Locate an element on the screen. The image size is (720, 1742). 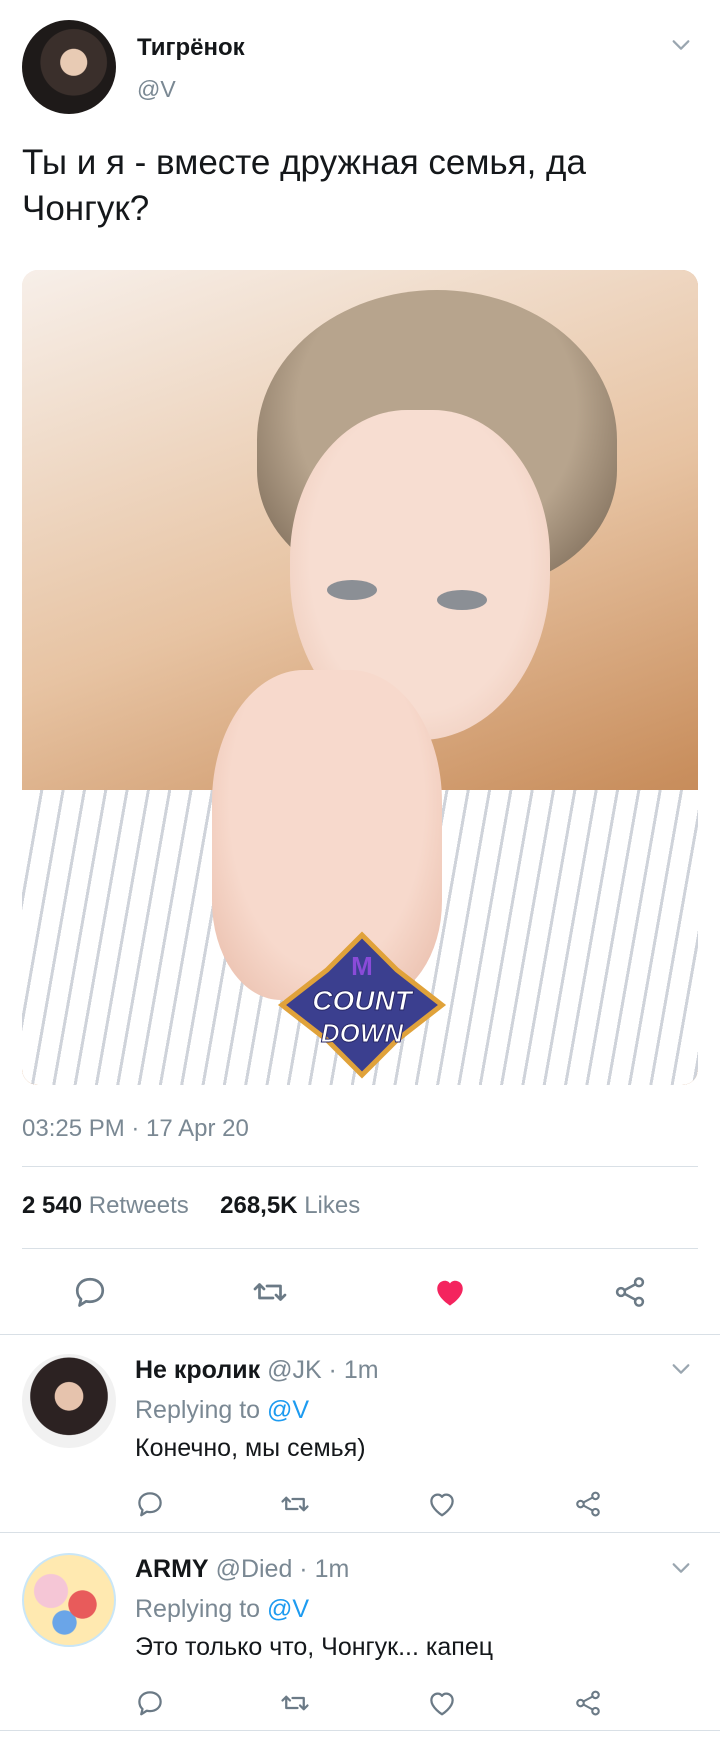
logo-text-bottom: DOWN is located at coordinates (363, 1033).